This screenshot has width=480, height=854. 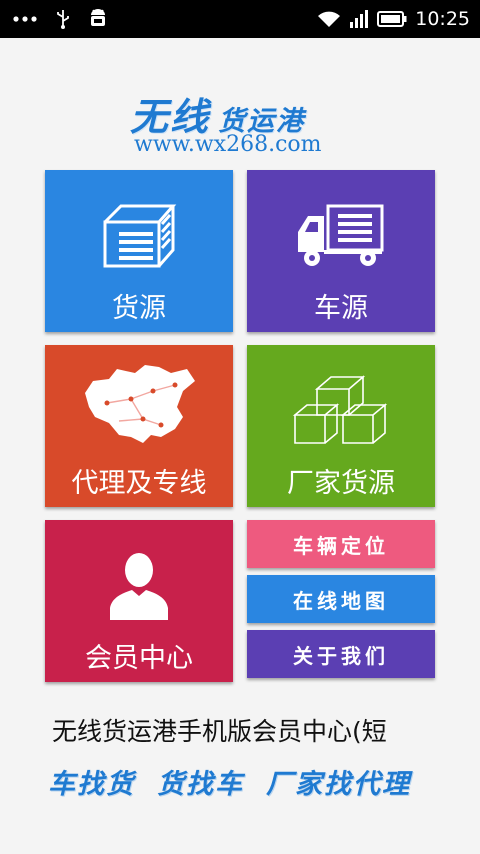 What do you see at coordinates (139, 658) in the screenshot?
I see `member-label: 会员中心` at bounding box center [139, 658].